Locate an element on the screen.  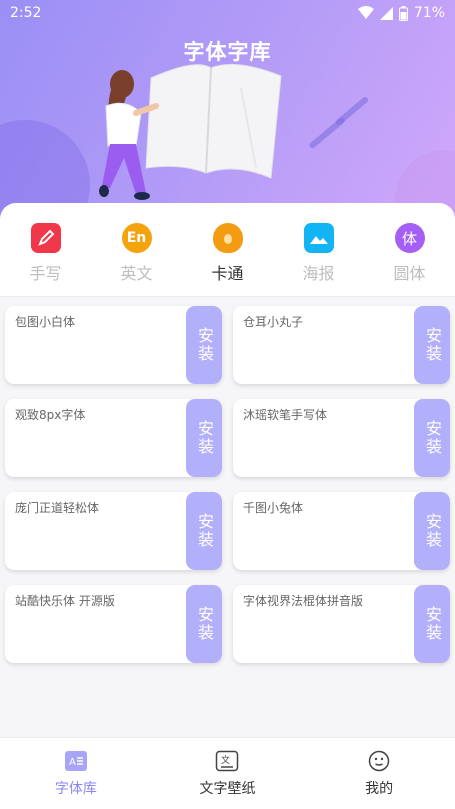
category-label: 海报 is located at coordinates (318, 273).